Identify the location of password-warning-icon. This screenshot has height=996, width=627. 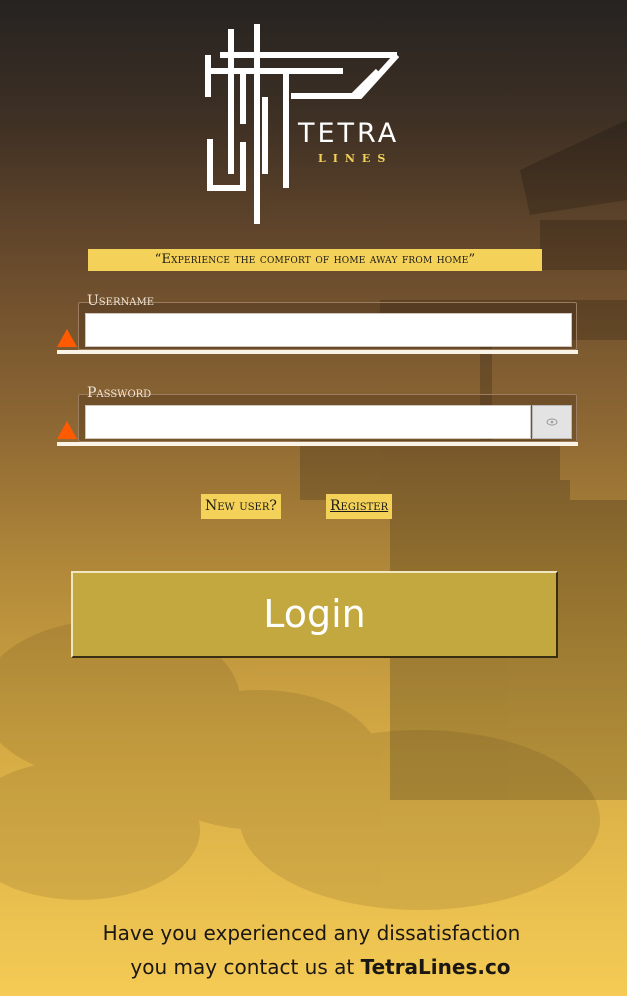
(67, 430).